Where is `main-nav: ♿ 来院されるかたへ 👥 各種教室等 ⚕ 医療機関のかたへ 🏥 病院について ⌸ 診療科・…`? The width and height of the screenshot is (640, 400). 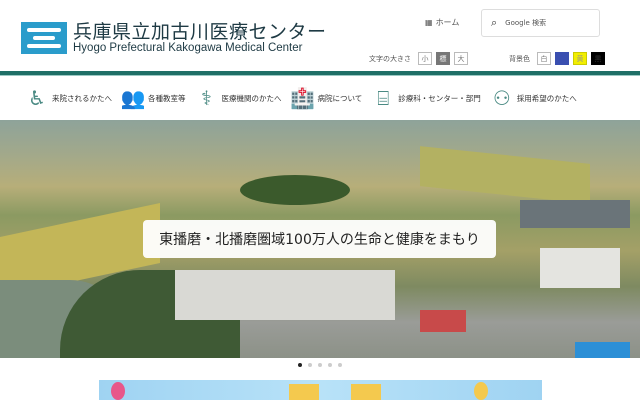 main-nav: ♿ 来院されるかたへ 👥 各種教室等 ⚕ 医療機関のかたへ 🏥 病院について ⌸ 診療科・… is located at coordinates (302, 98).